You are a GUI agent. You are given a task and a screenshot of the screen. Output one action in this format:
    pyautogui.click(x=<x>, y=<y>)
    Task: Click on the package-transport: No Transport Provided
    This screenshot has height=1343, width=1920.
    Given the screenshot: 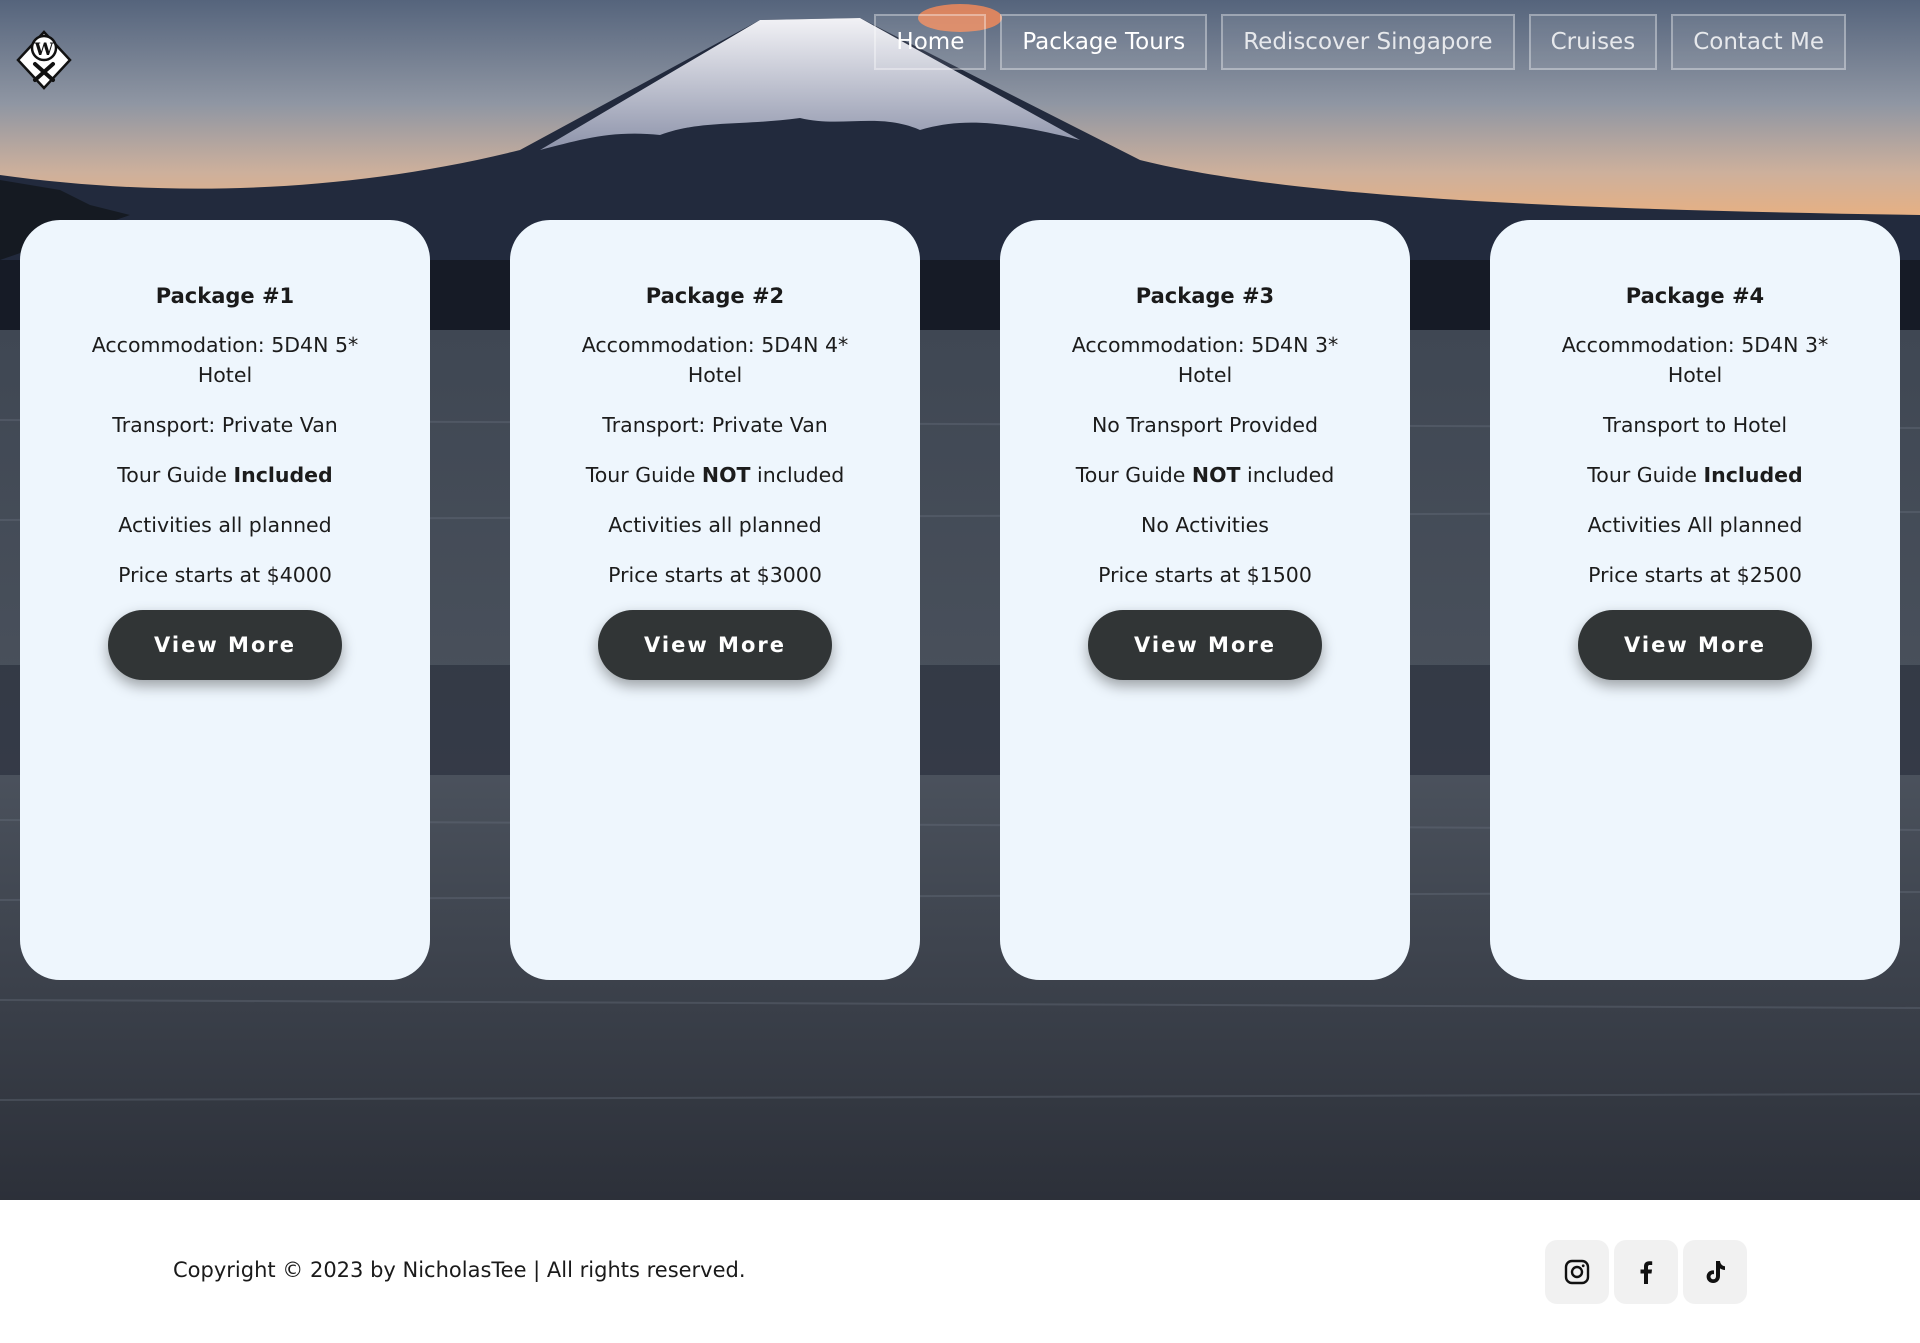 What is the action you would take?
    pyautogui.click(x=1205, y=425)
    